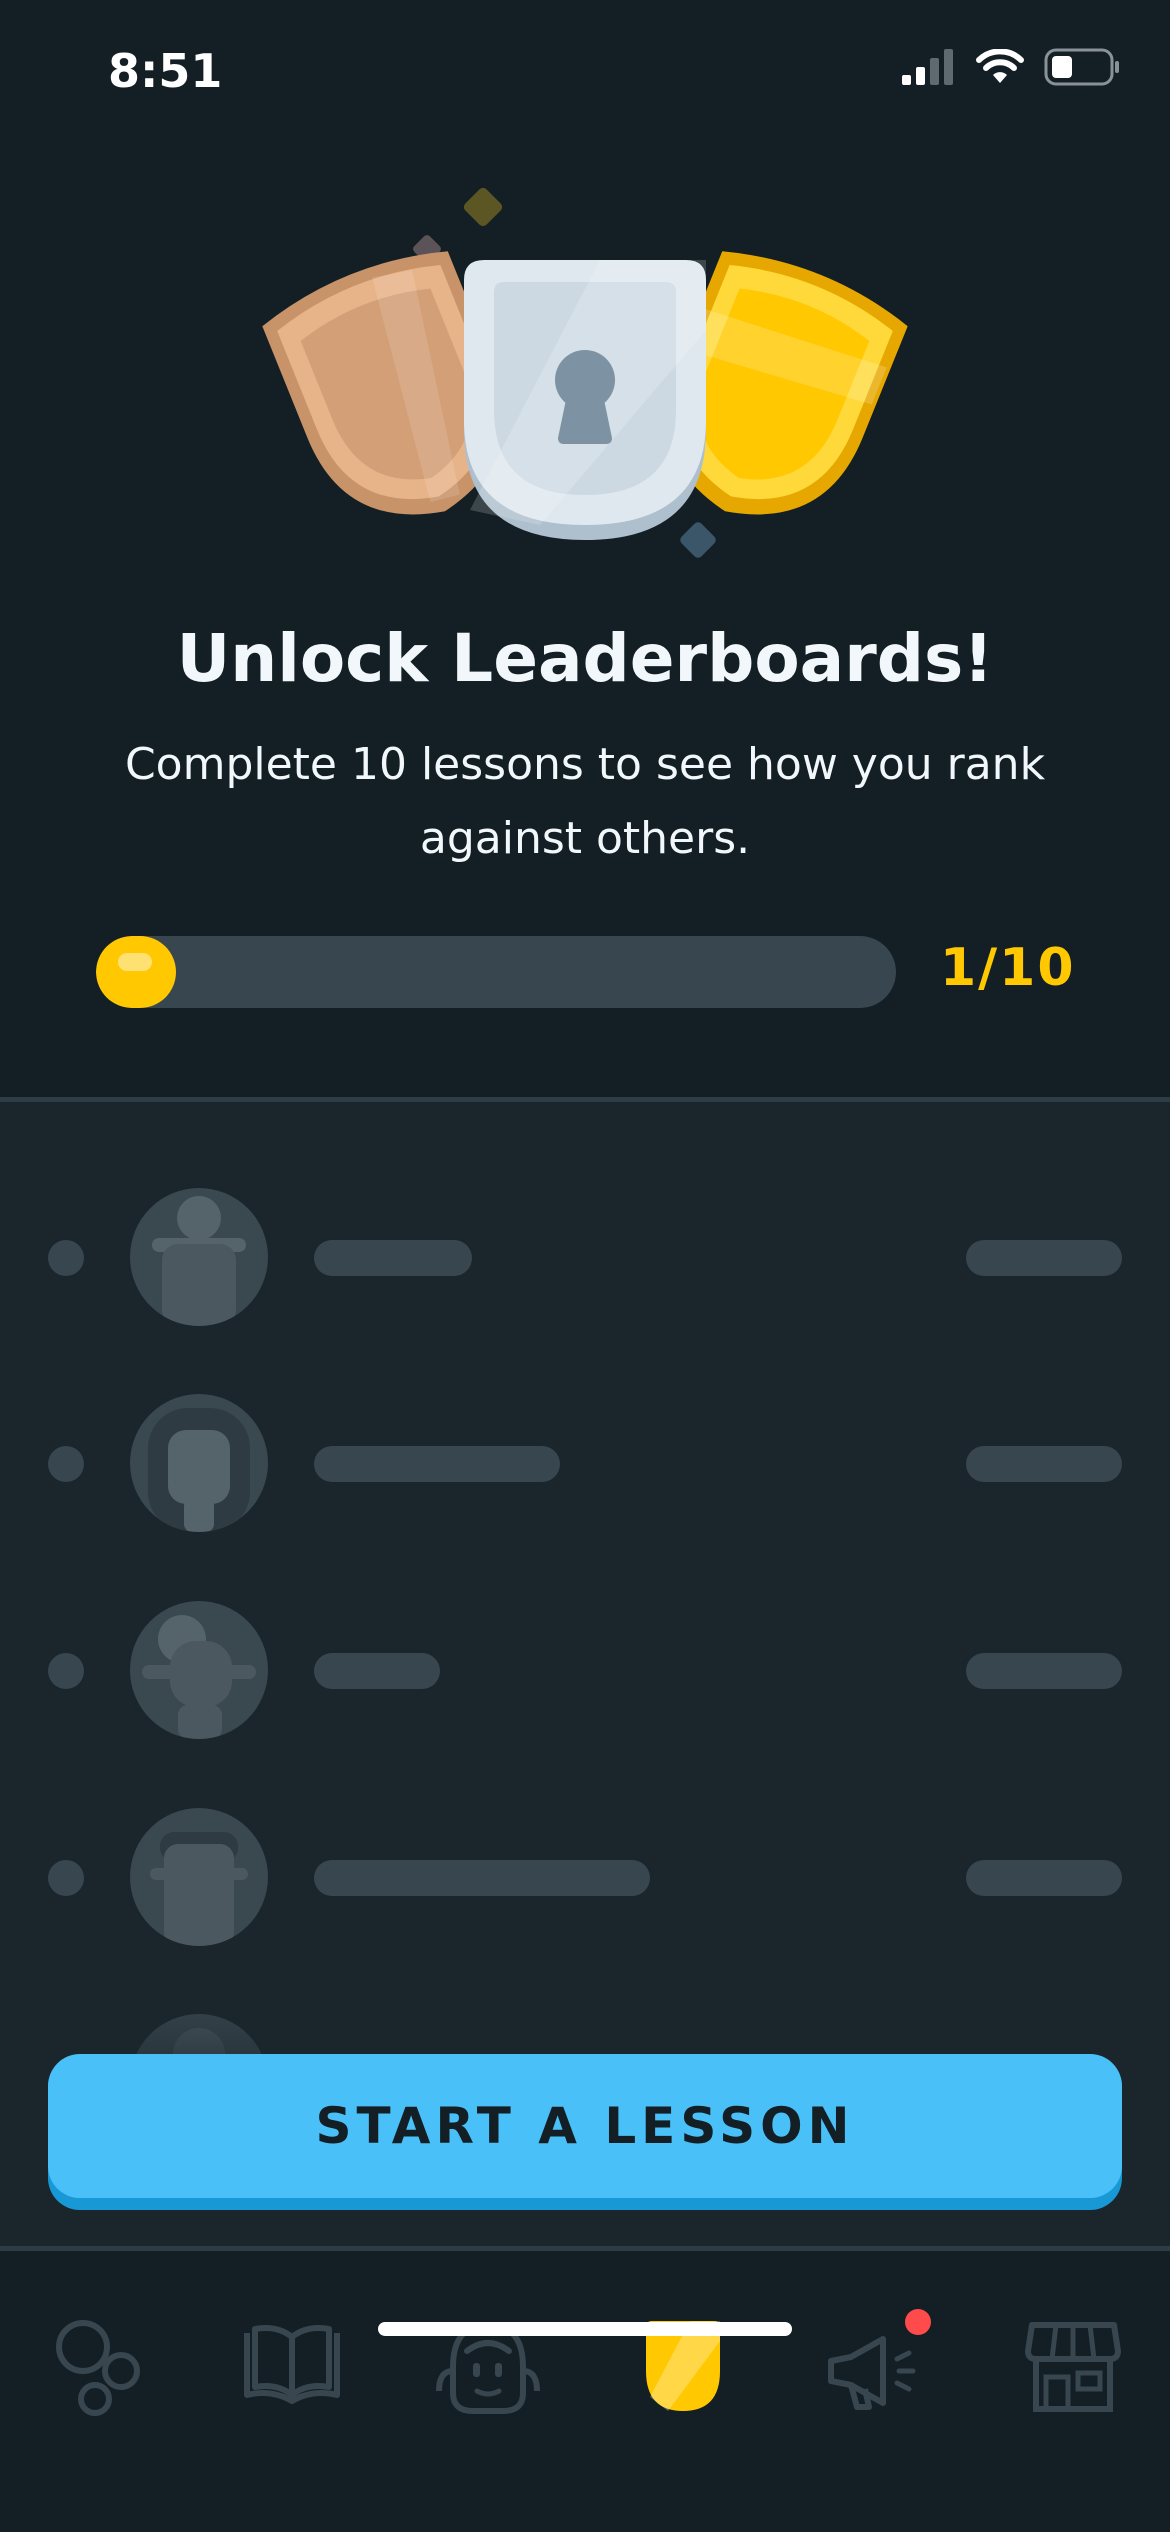  Describe the element at coordinates (918, 2322) in the screenshot. I see `notification-badge` at that location.